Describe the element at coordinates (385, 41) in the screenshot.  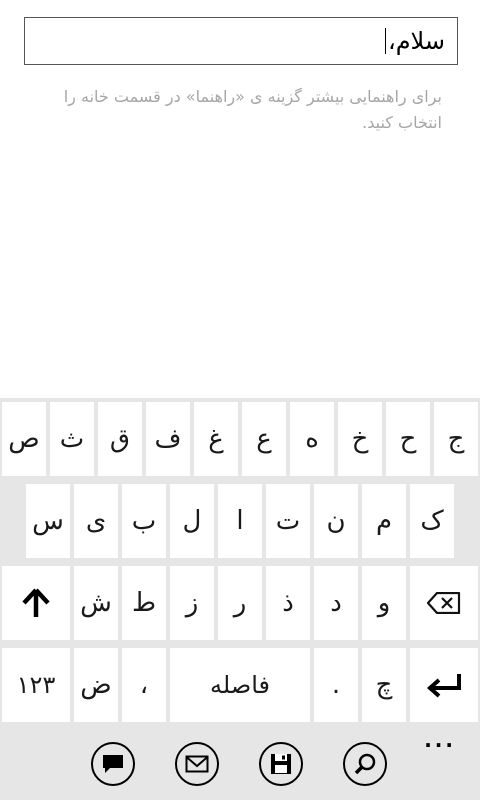
I see `text-caret` at that location.